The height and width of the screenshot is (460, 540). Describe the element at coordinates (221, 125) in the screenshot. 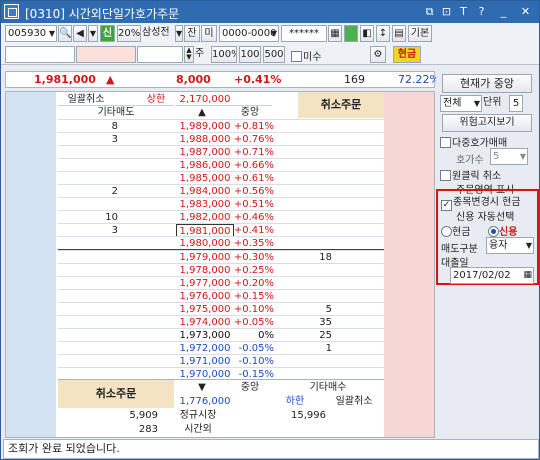

I see `ask-row: 8 1,989,000 +0.81%` at that location.